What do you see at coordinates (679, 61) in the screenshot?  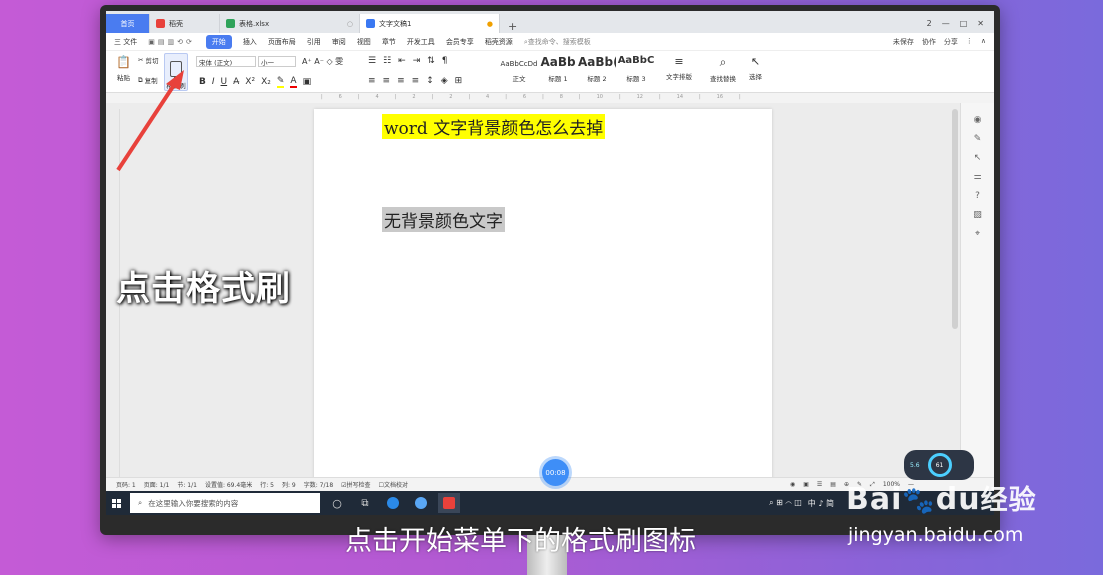 I see `text-layout-icon: ≡` at bounding box center [679, 61].